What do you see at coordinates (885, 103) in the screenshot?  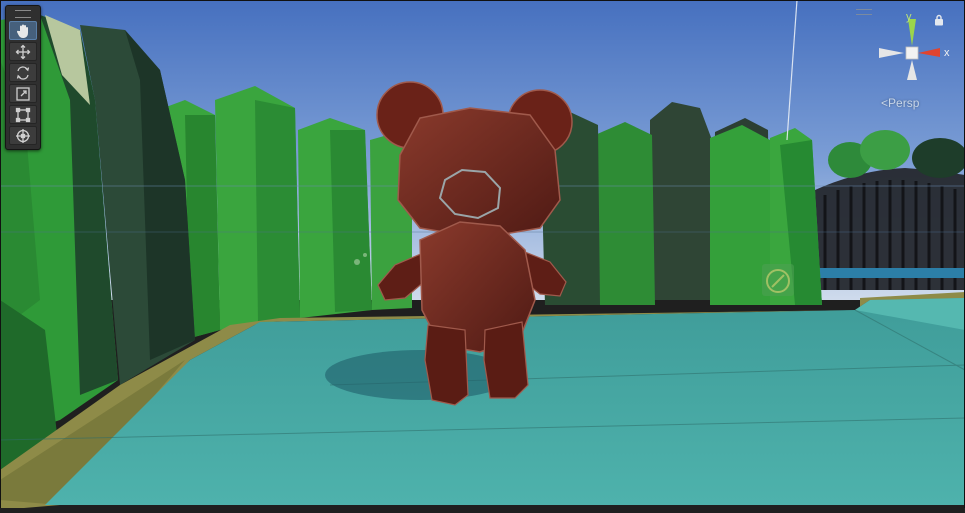 I see `perspective-chevron-icon: <` at bounding box center [885, 103].